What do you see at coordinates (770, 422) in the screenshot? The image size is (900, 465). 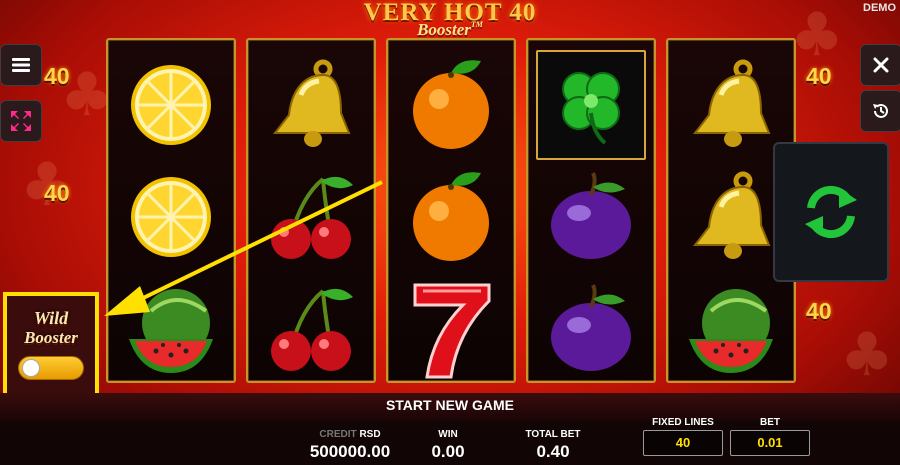 I see `bet-label: BET` at bounding box center [770, 422].